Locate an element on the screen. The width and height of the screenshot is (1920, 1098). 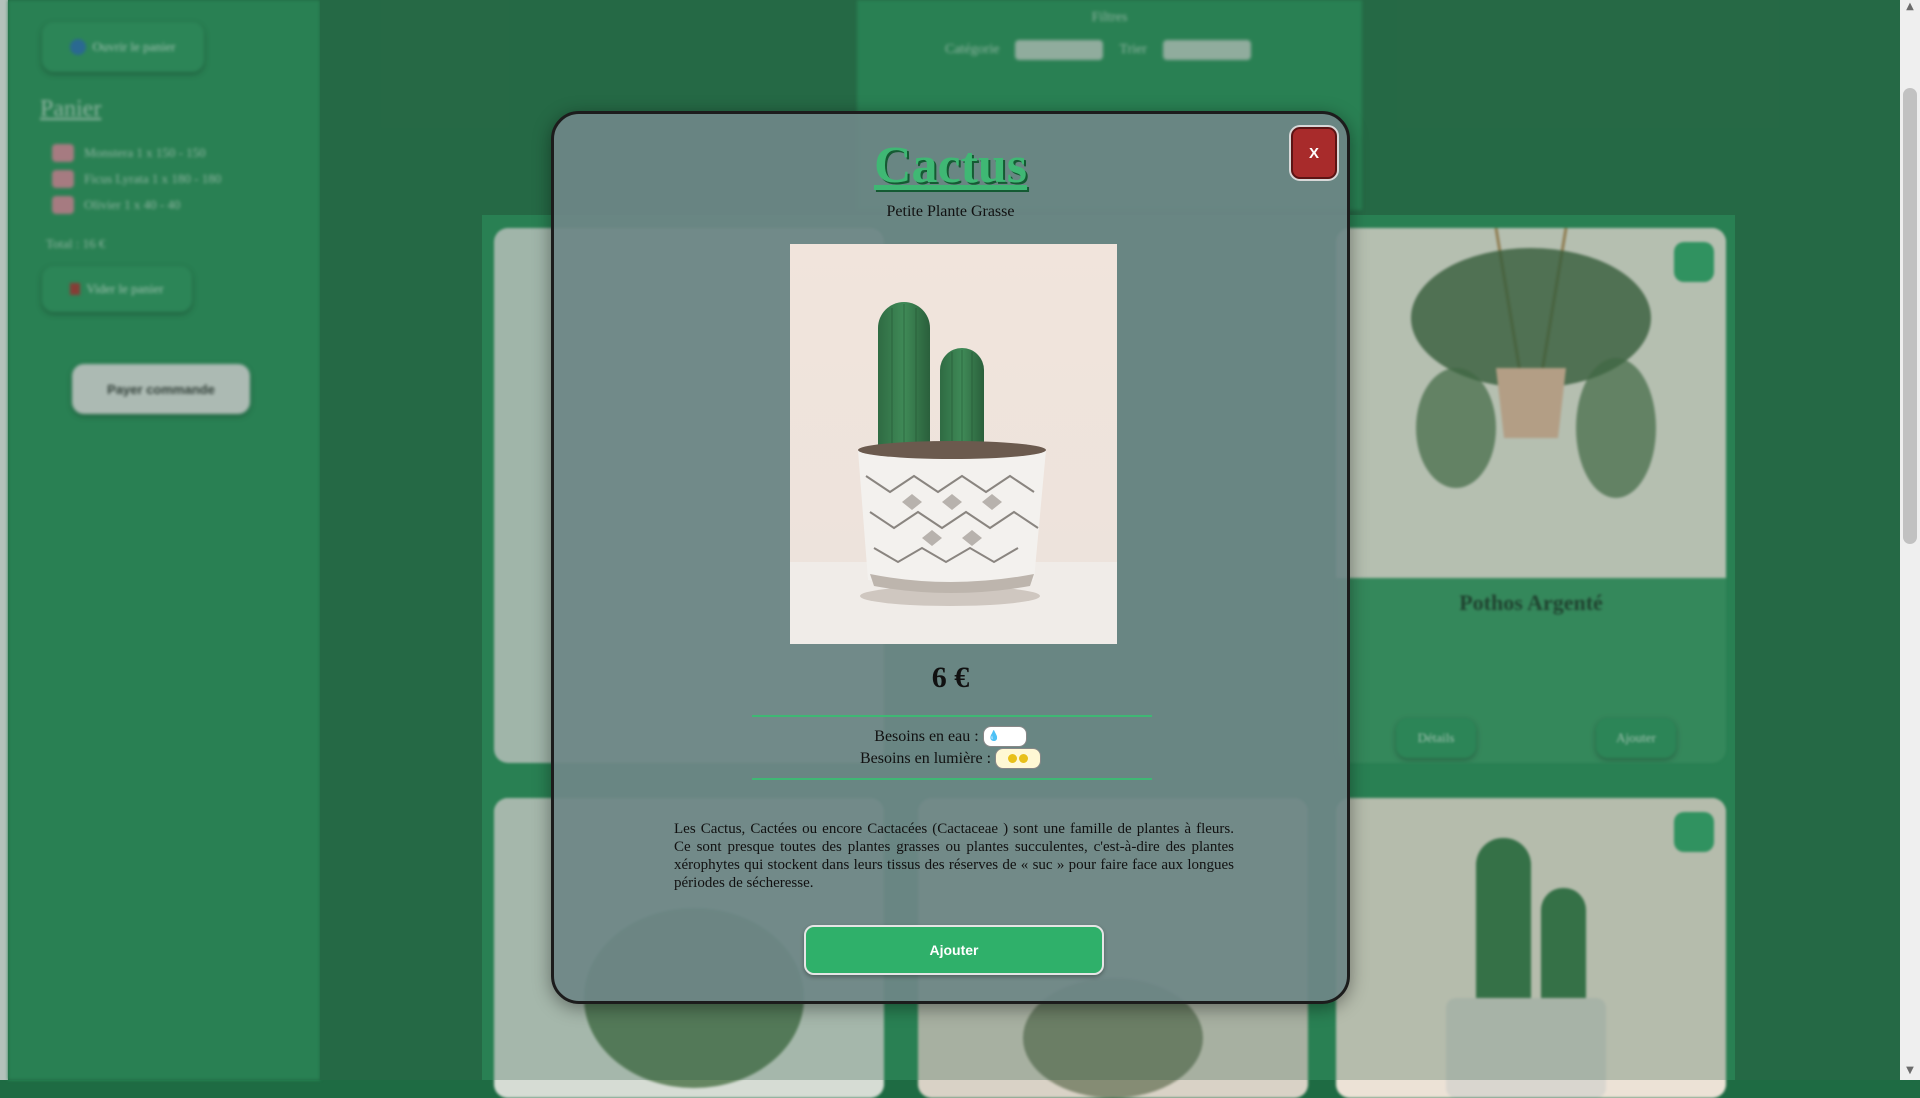
scroll-down-icon: ▼ is located at coordinates (1910, 1071).